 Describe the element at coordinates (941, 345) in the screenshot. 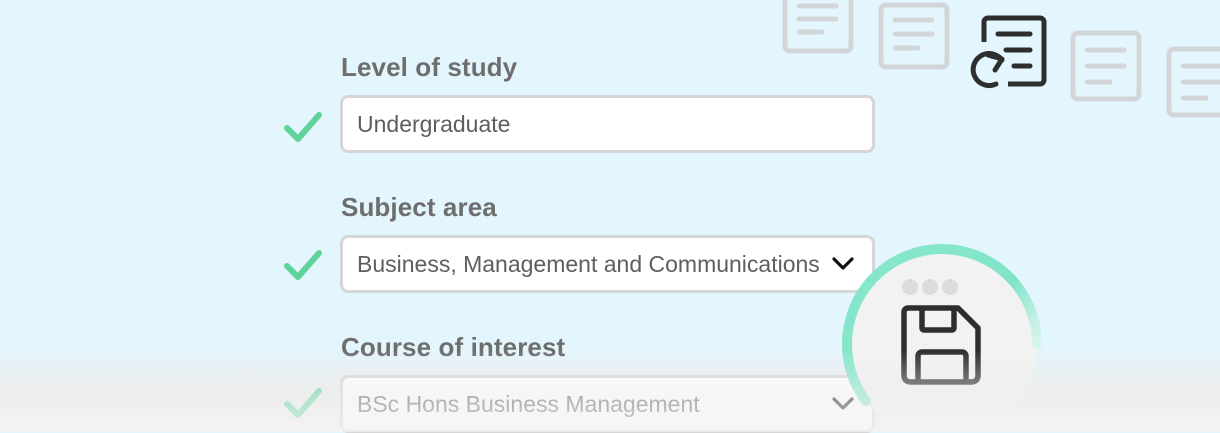

I see `floppy-disk-icon` at that location.